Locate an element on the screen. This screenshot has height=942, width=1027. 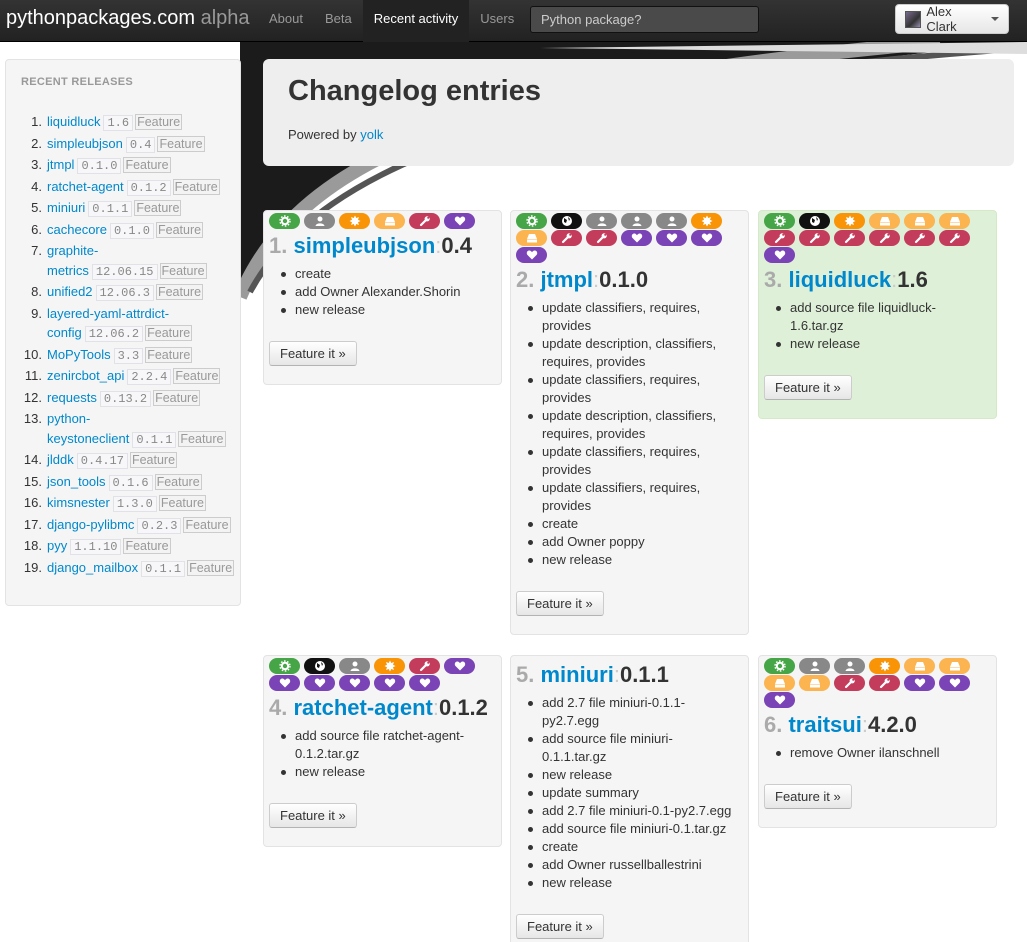
release-number: 15. is located at coordinates (32, 481).